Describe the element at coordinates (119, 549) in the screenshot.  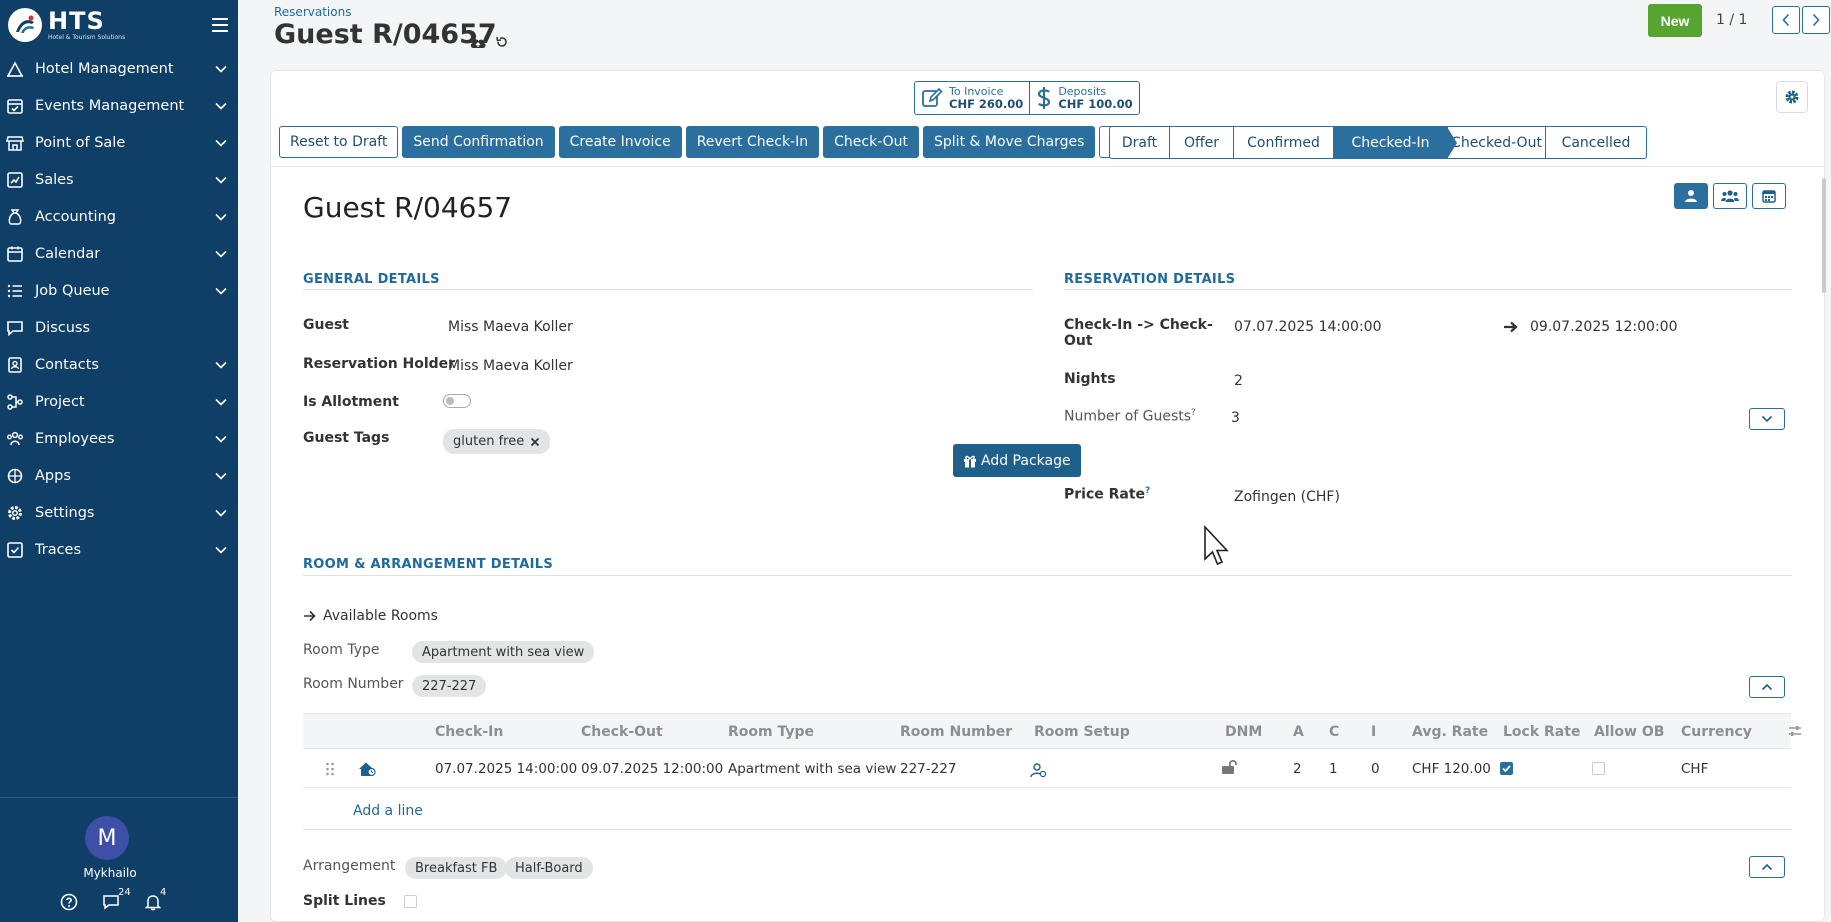
I see `sidebar-item-traces: Traces` at that location.